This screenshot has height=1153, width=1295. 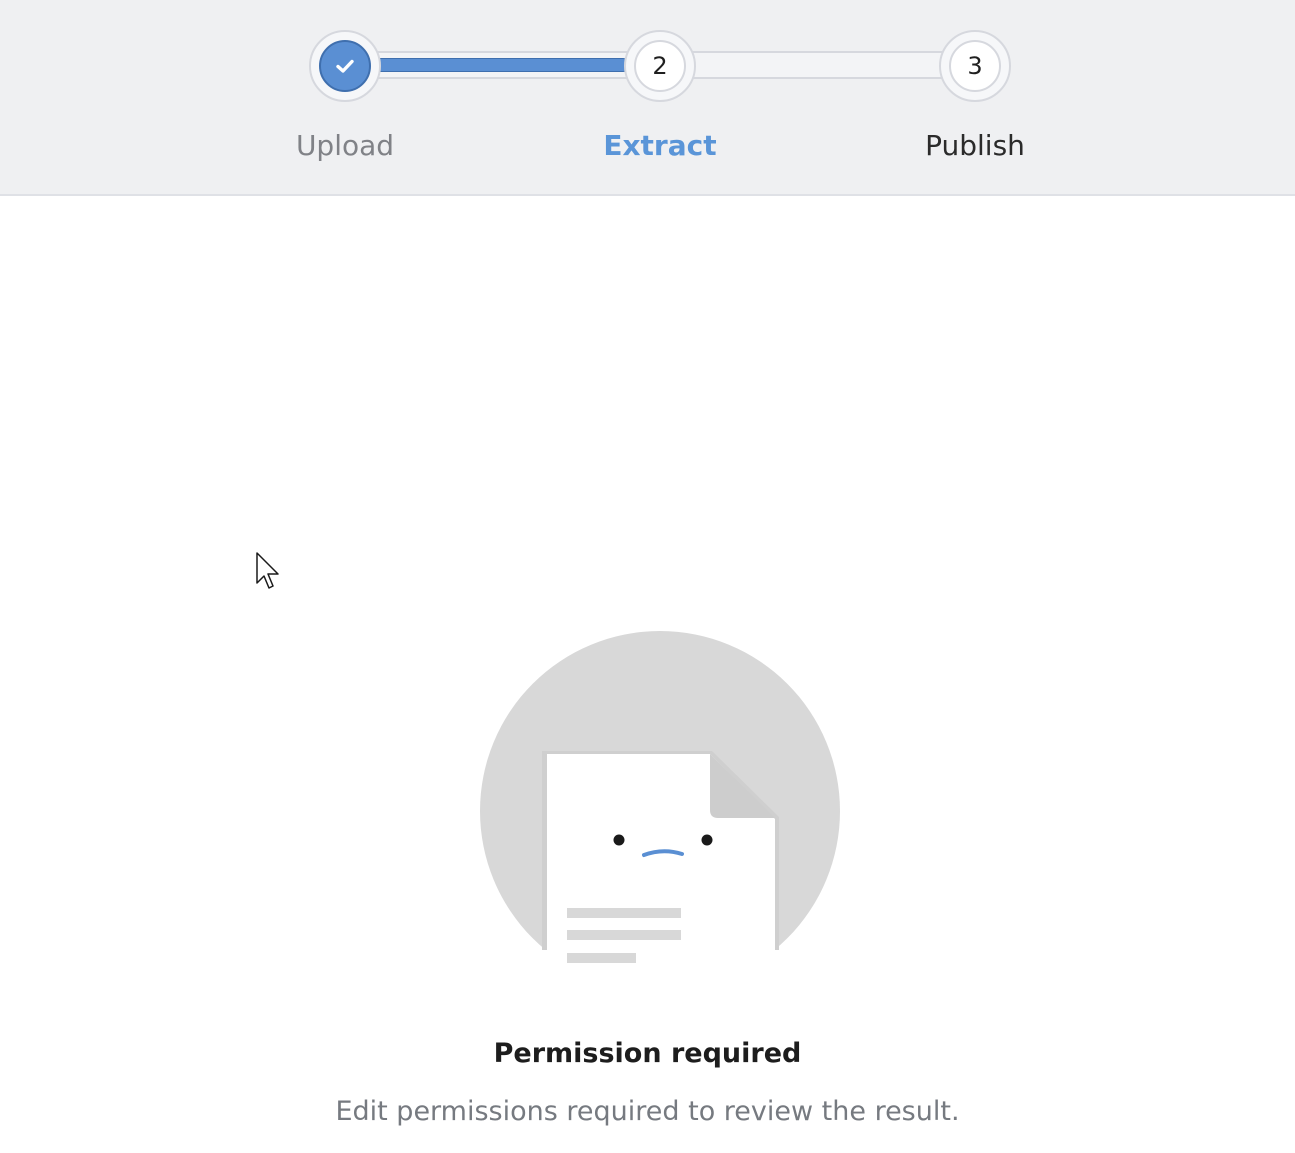 I want to click on step-upload, so click(x=345, y=66).